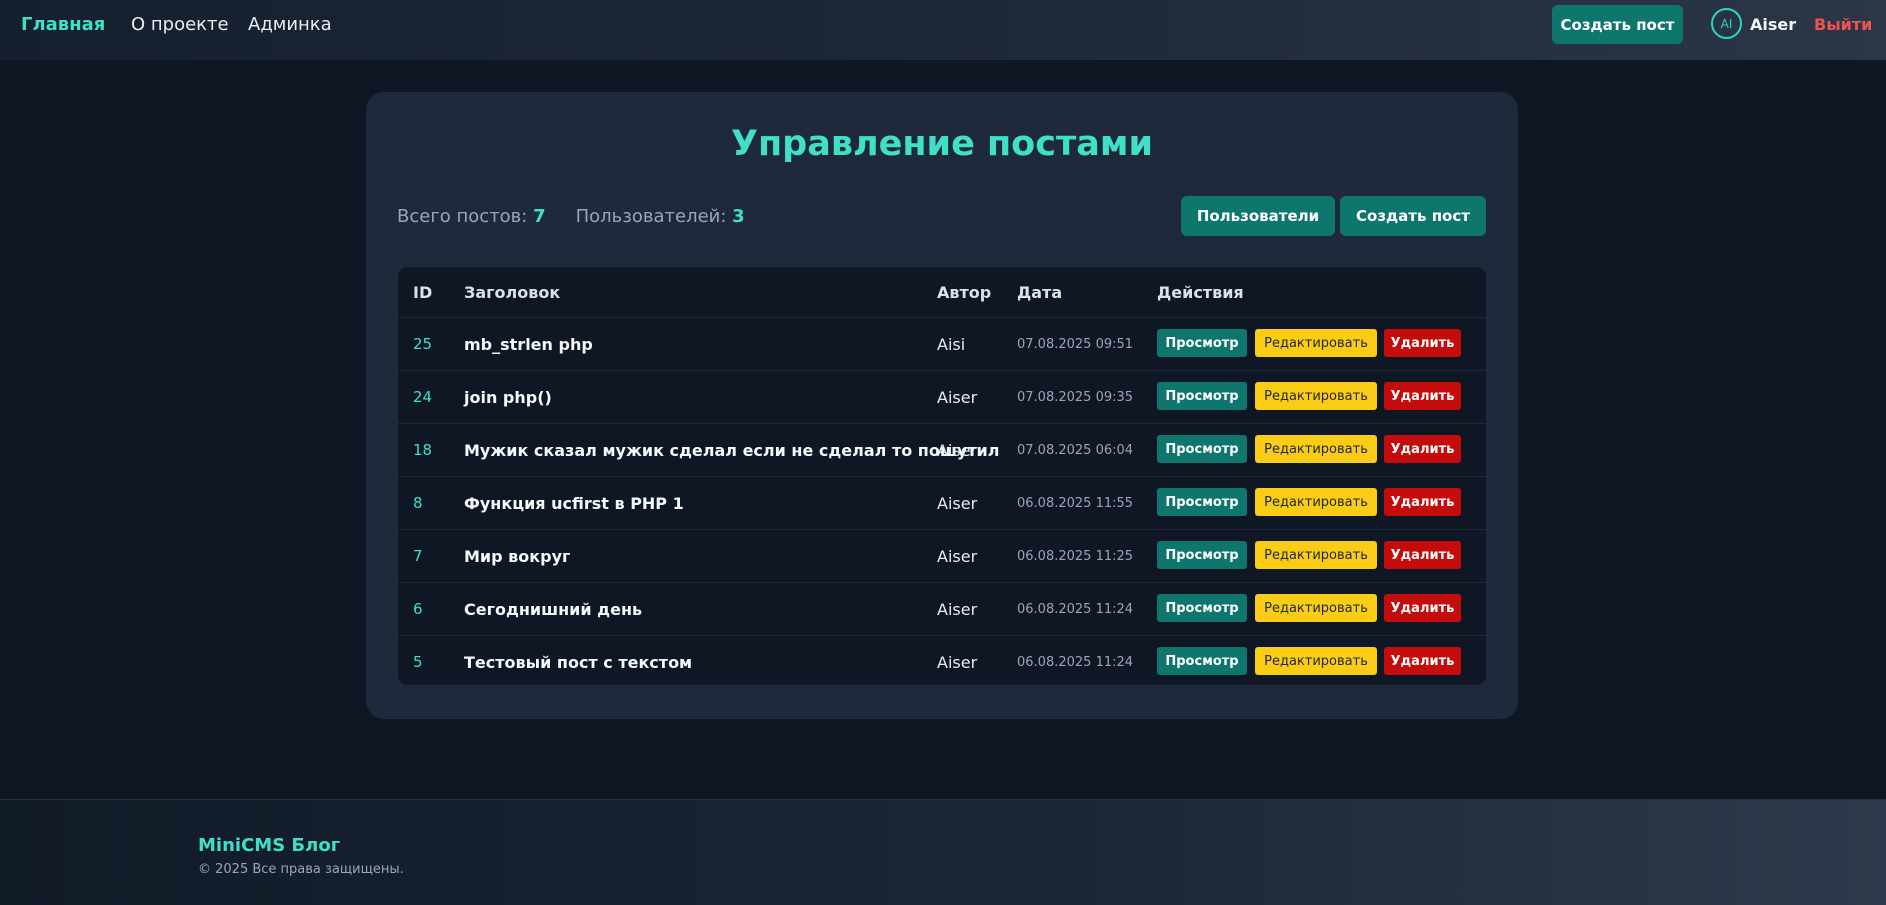 The width and height of the screenshot is (1886, 905). Describe the element at coordinates (1258, 216) in the screenshot. I see `users-button: Пользователи` at that location.